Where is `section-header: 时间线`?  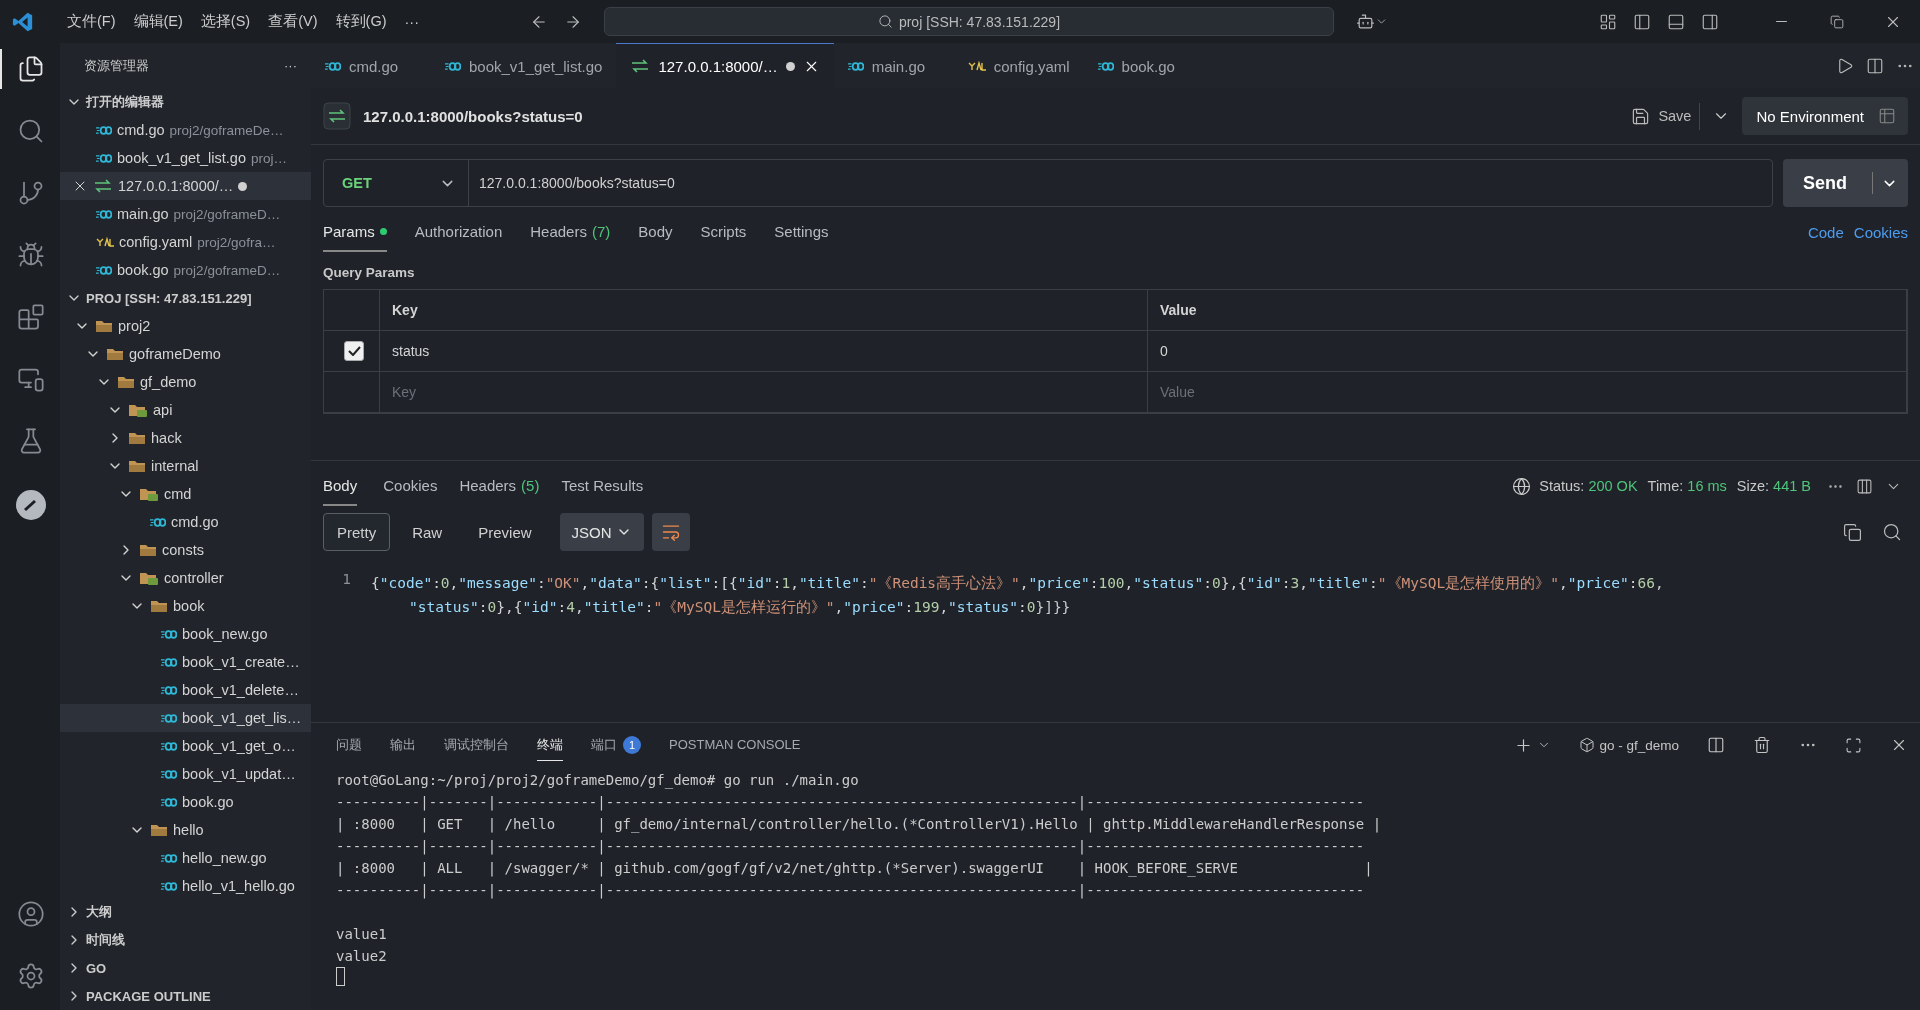
section-header: 时间线 is located at coordinates (185, 940).